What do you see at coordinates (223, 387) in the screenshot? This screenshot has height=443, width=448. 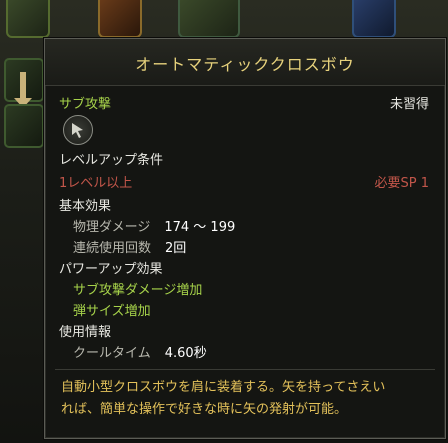 I see `description-line-1: 自動小型クロスボウを肩に装着する。矢を持ってさえい` at bounding box center [223, 387].